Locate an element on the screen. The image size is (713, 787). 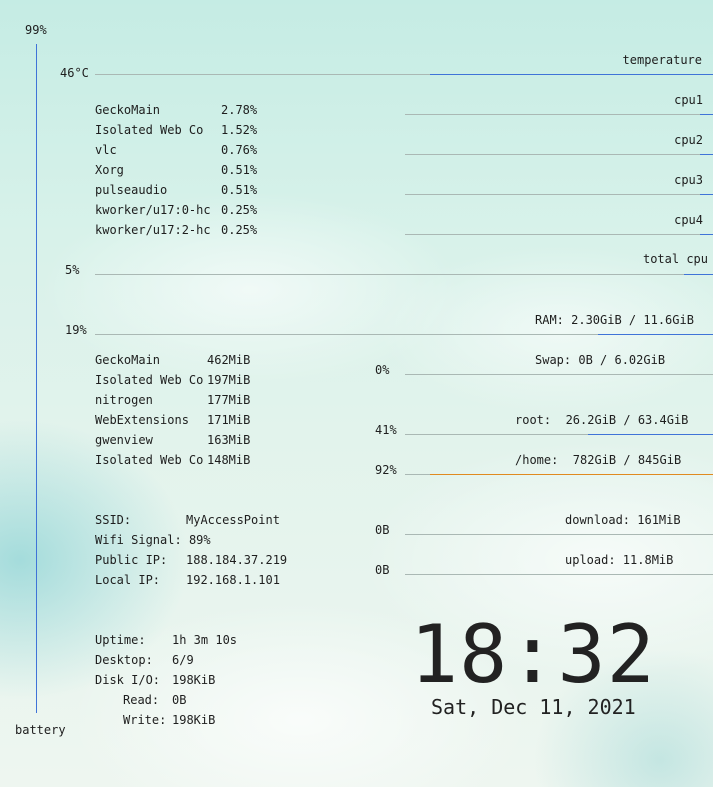
download-label: download: 161MiB is located at coordinates (623, 520).